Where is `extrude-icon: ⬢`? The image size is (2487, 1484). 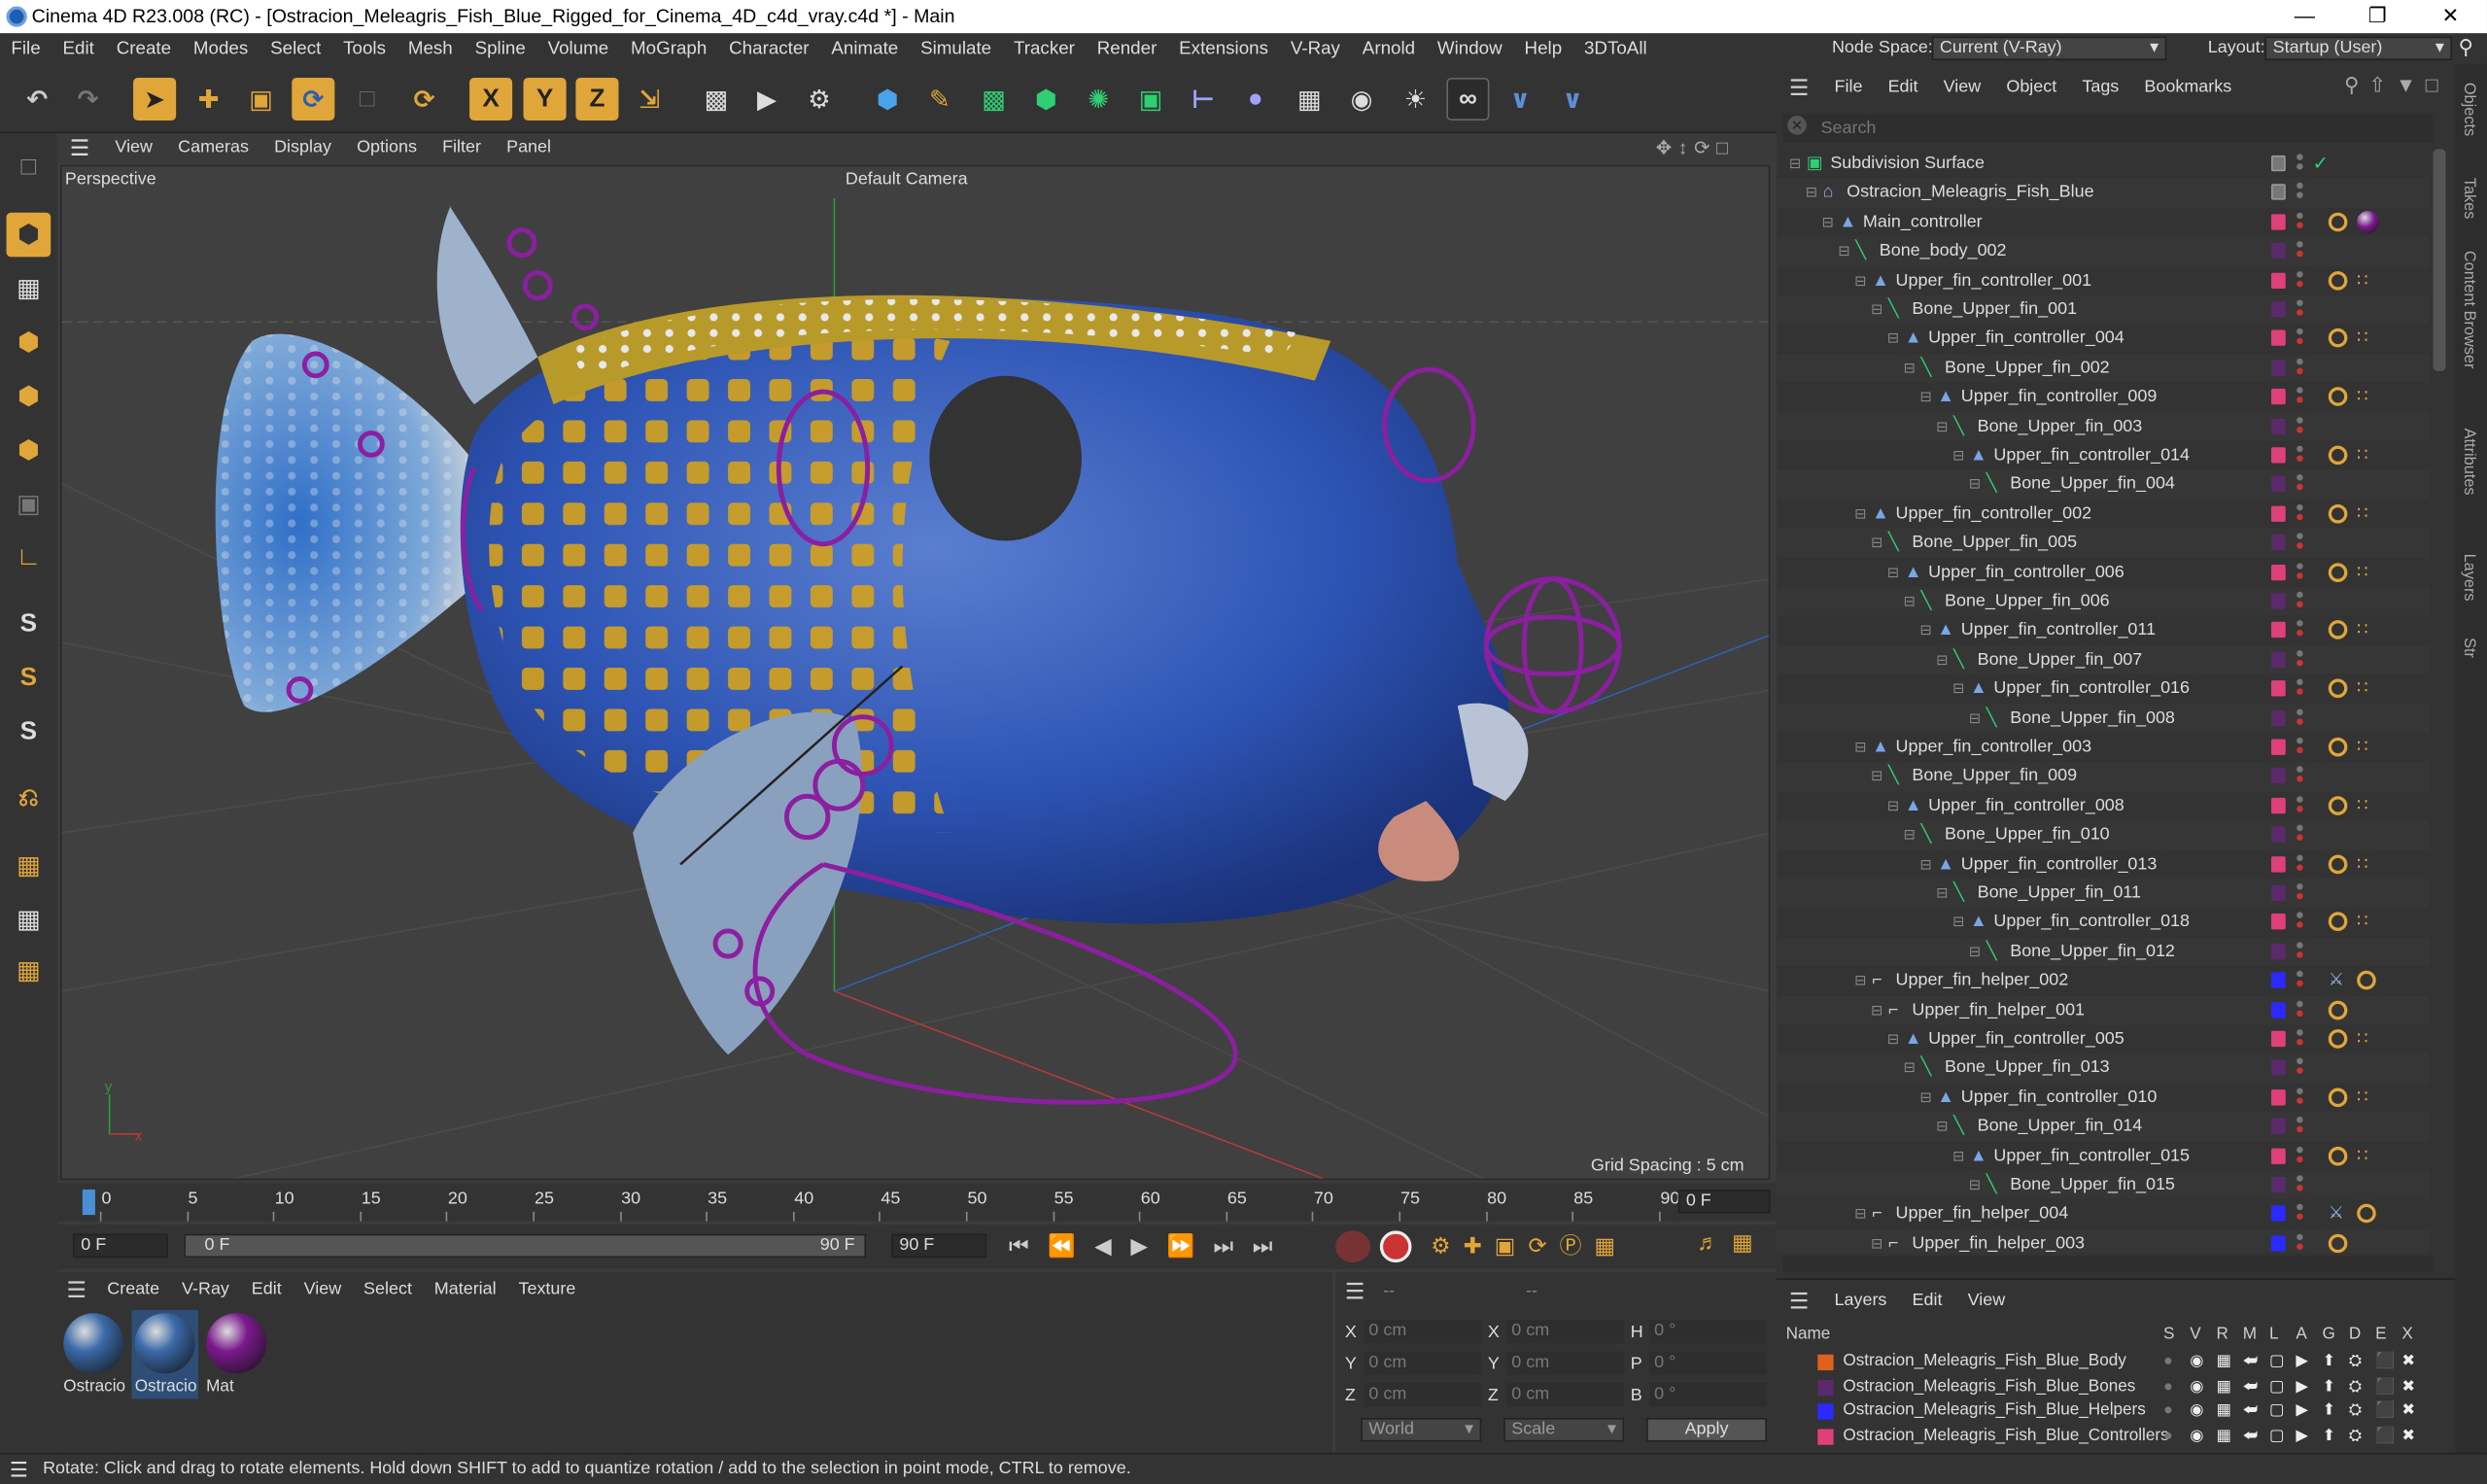 extrude-icon: ⬢ is located at coordinates (1046, 99).